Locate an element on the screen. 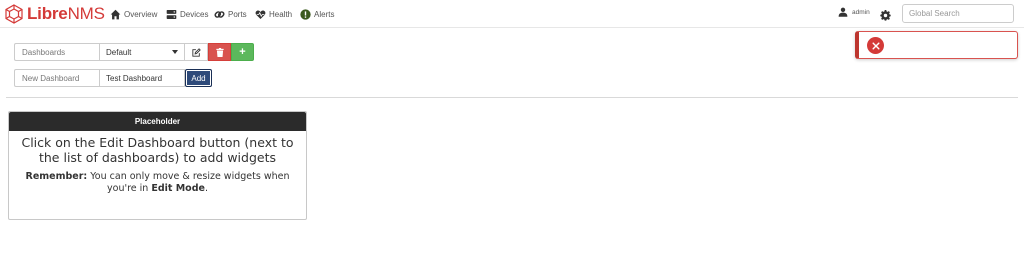 The width and height of the screenshot is (1024, 253). global-search-input is located at coordinates (958, 13).